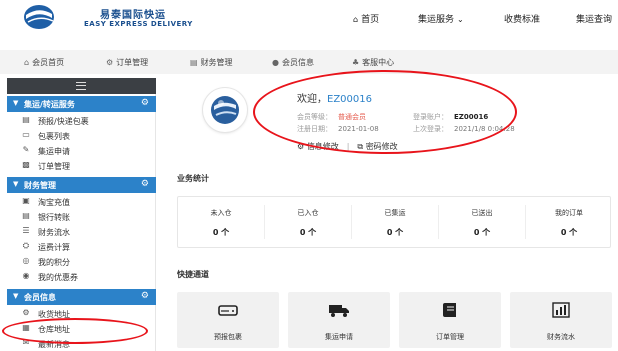  I want to click on subnav-member-info: ● 会员信息, so click(293, 62).